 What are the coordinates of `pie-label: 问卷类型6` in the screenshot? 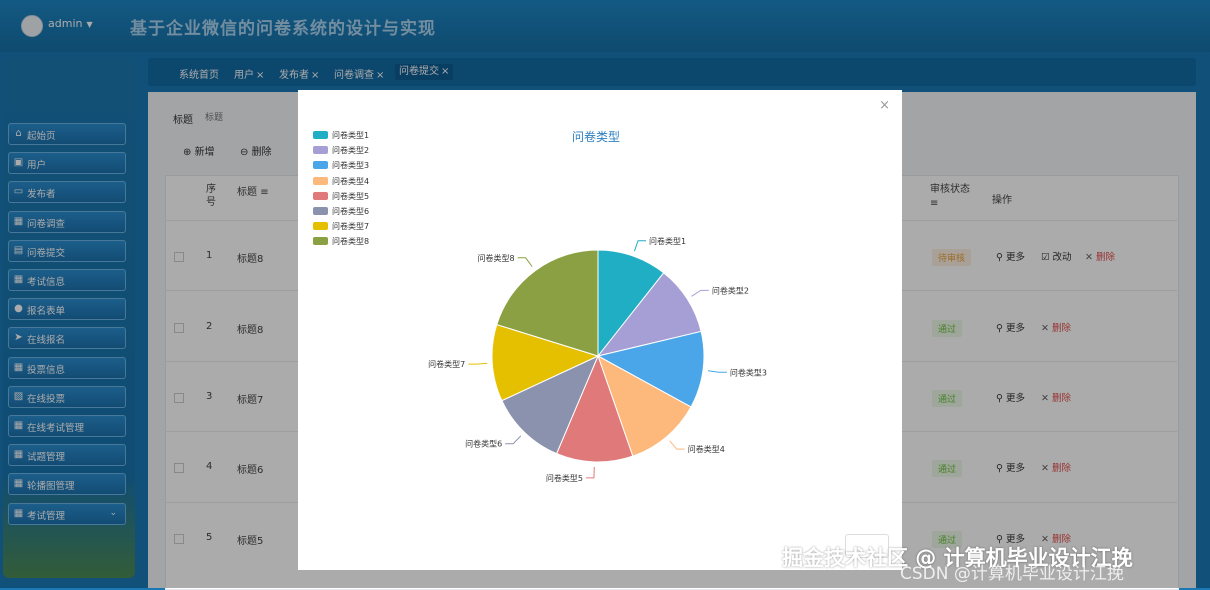 It's located at (483, 444).